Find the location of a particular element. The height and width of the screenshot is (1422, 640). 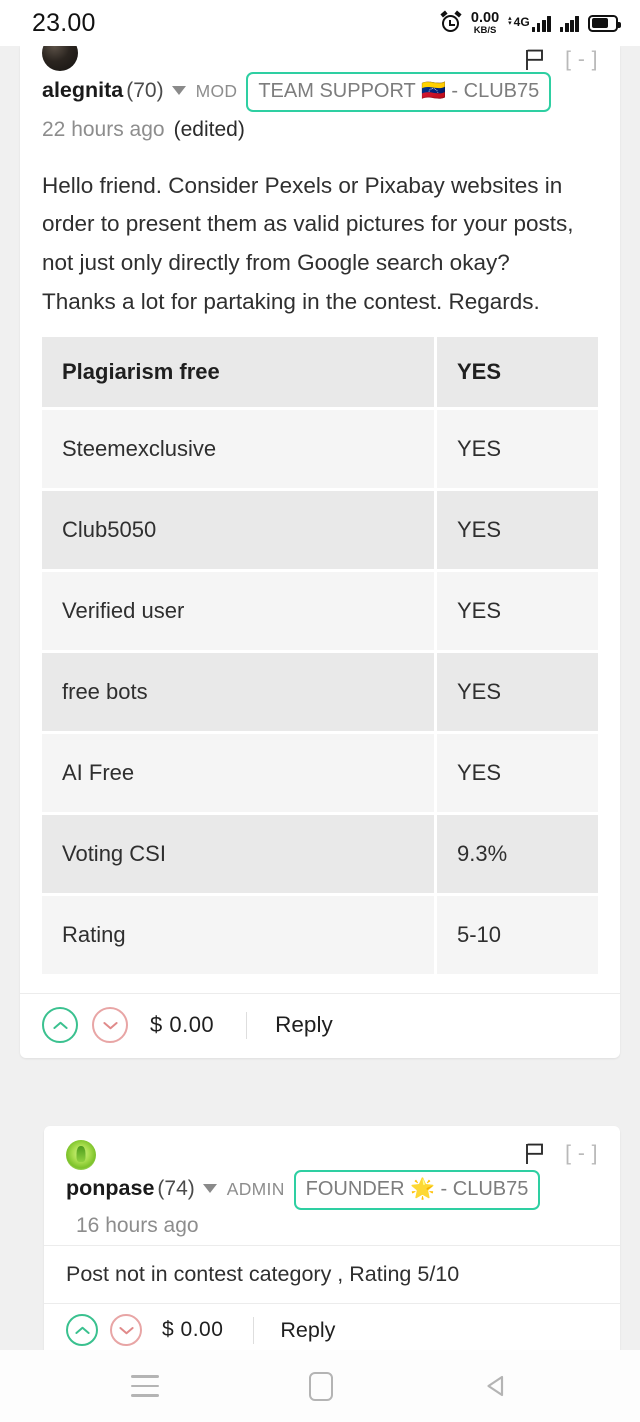

status-badge: TEAM SUPPORT 🇻🇪 - CLUB75 is located at coordinates (399, 92).